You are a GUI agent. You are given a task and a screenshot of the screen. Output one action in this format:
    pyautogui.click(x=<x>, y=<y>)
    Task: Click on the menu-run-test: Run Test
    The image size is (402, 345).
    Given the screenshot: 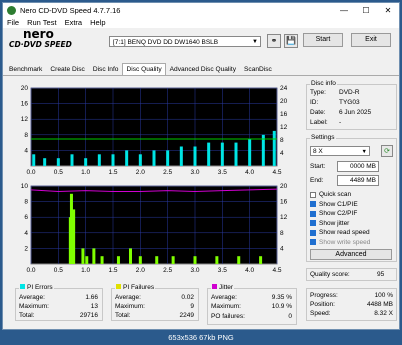 What is the action you would take?
    pyautogui.click(x=41, y=22)
    